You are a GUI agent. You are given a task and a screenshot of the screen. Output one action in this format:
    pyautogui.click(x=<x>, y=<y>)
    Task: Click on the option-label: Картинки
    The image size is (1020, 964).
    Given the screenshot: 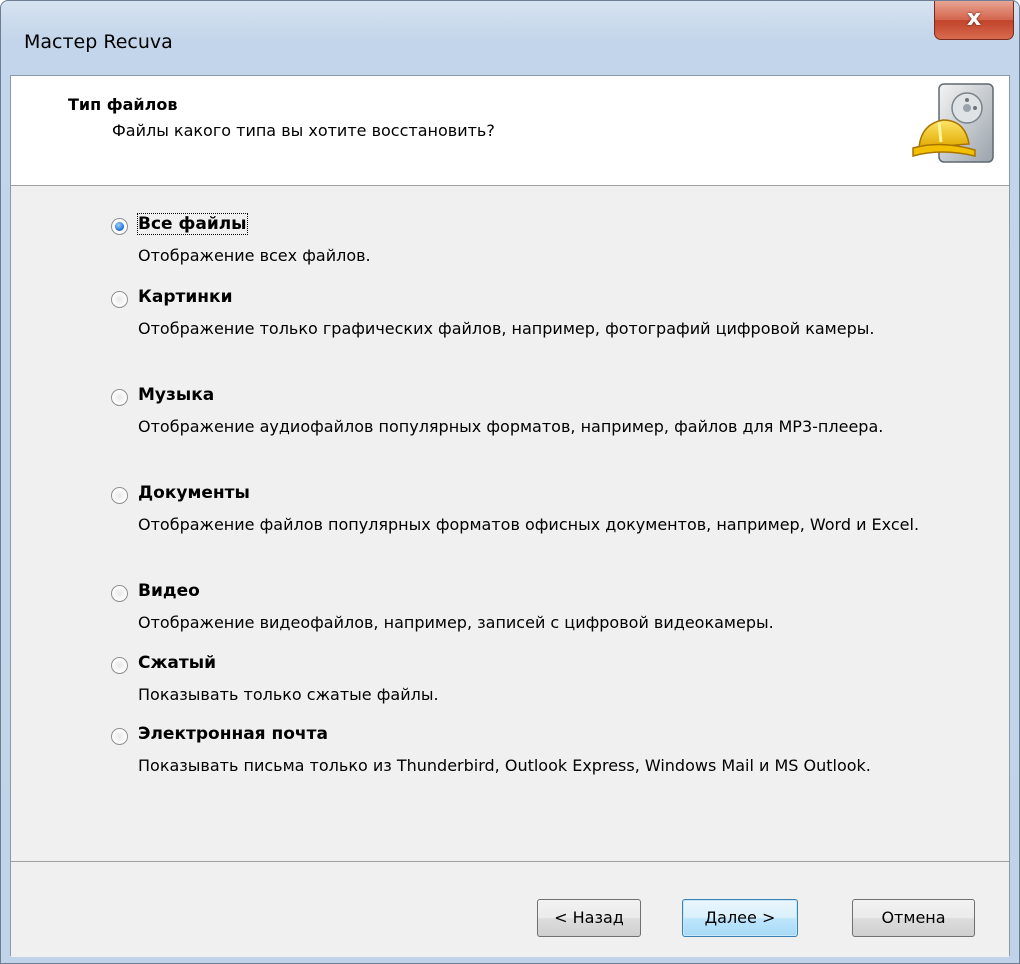 What is the action you would take?
    pyautogui.click(x=185, y=297)
    